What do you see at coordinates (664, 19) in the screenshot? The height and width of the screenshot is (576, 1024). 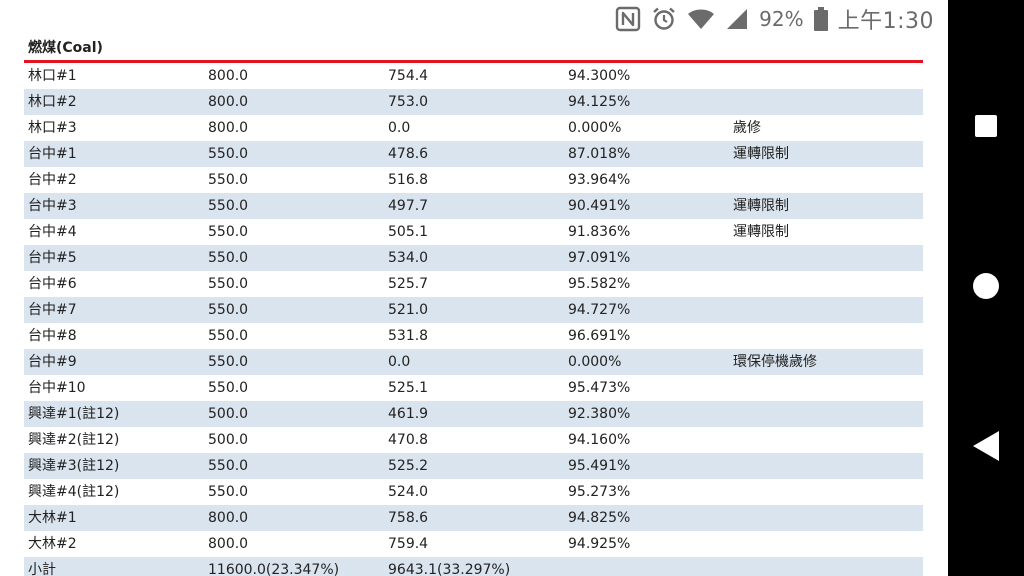 I see `alarm-icon` at bounding box center [664, 19].